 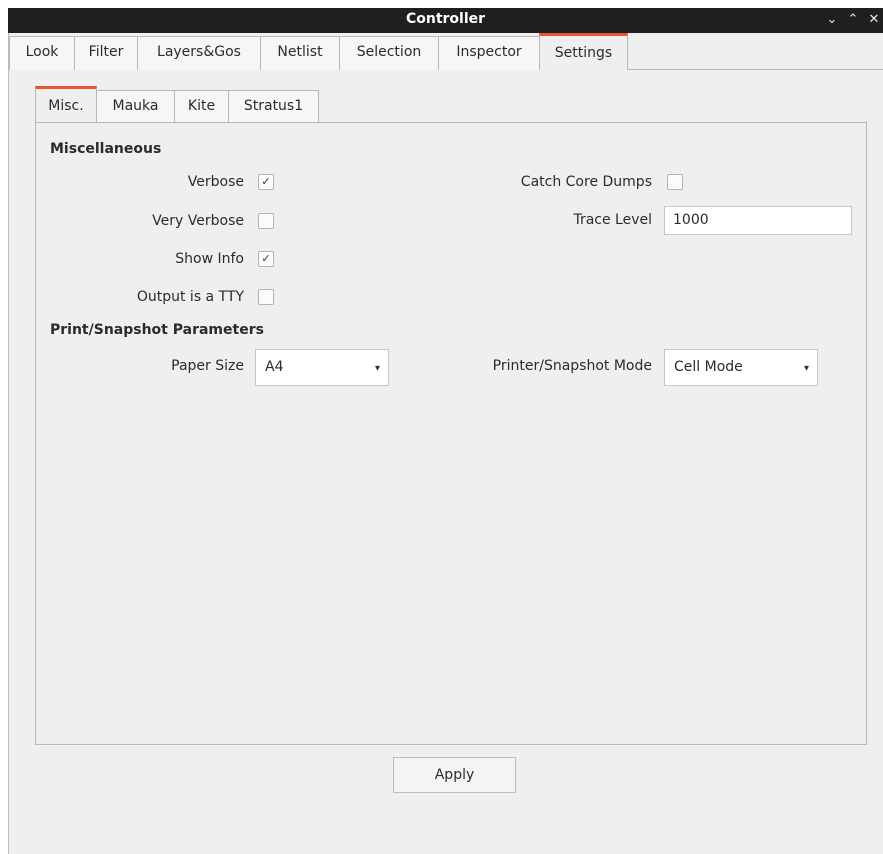 I want to click on tab-layers-gos: Layers&Gos, so click(x=199, y=53).